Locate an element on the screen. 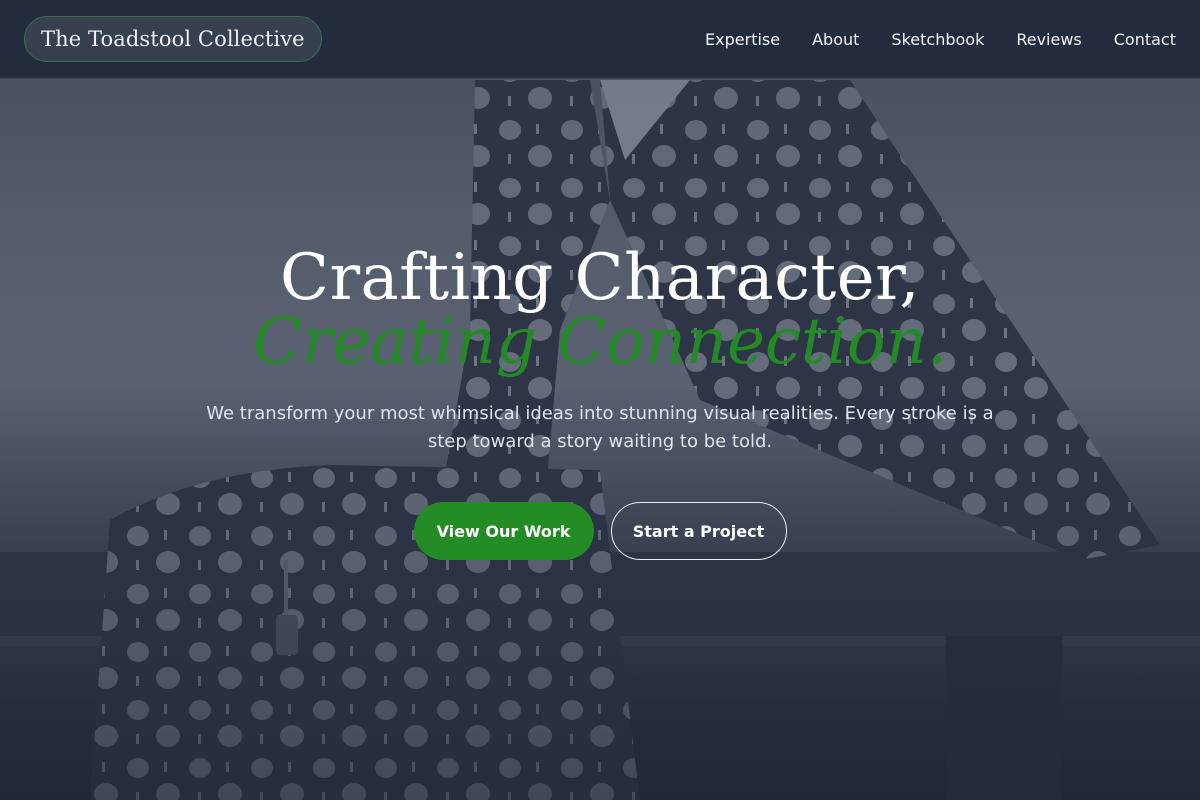  nav-link-sketchbook: Sketchbook is located at coordinates (937, 39).